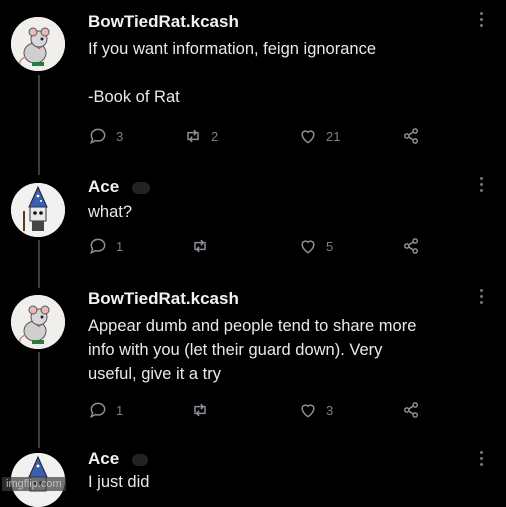 This screenshot has height=507, width=506. I want to click on retweet-button: 2, so click(200, 136).